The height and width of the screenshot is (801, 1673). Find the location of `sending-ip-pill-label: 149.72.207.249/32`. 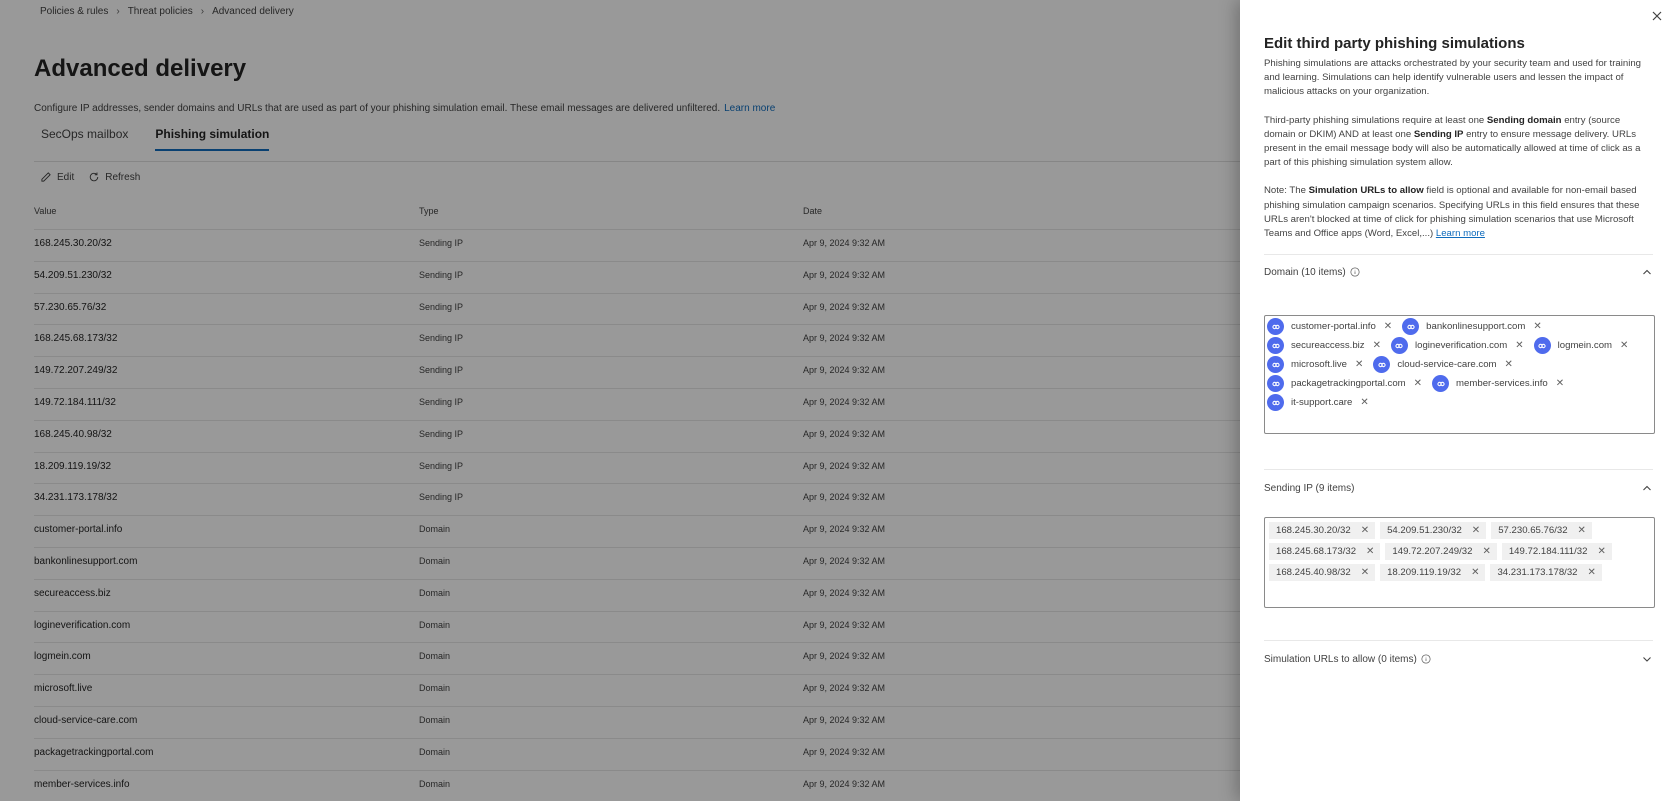

sending-ip-pill-label: 149.72.207.249/32 is located at coordinates (1432, 551).